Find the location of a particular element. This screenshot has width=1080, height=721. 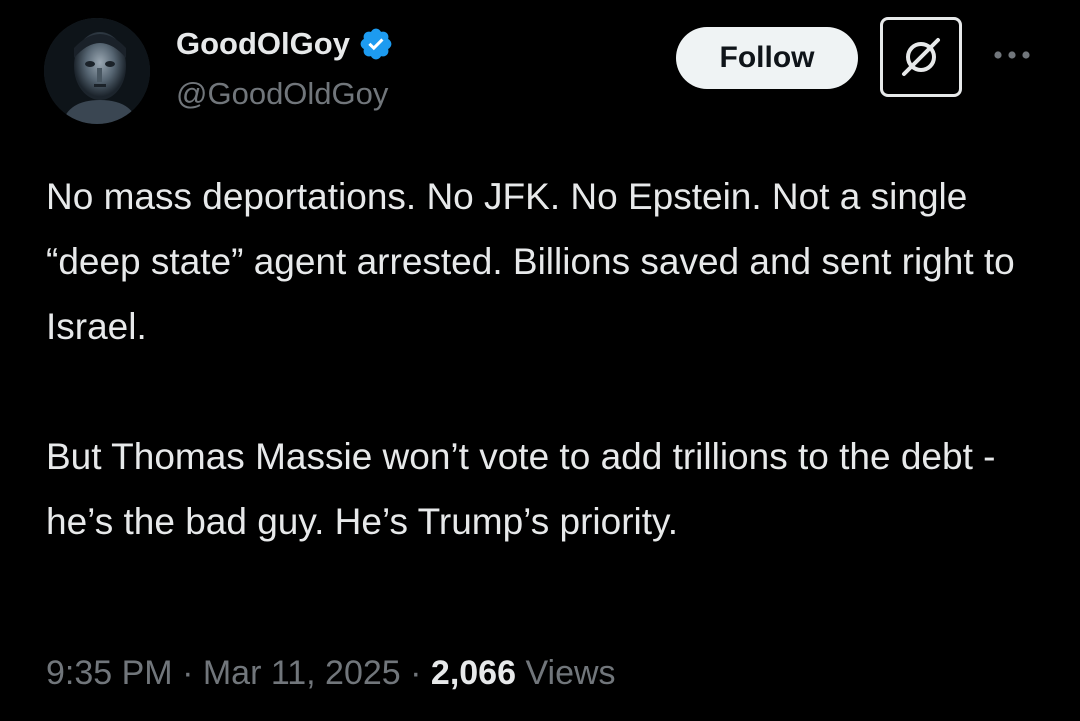

avatar is located at coordinates (97, 71).